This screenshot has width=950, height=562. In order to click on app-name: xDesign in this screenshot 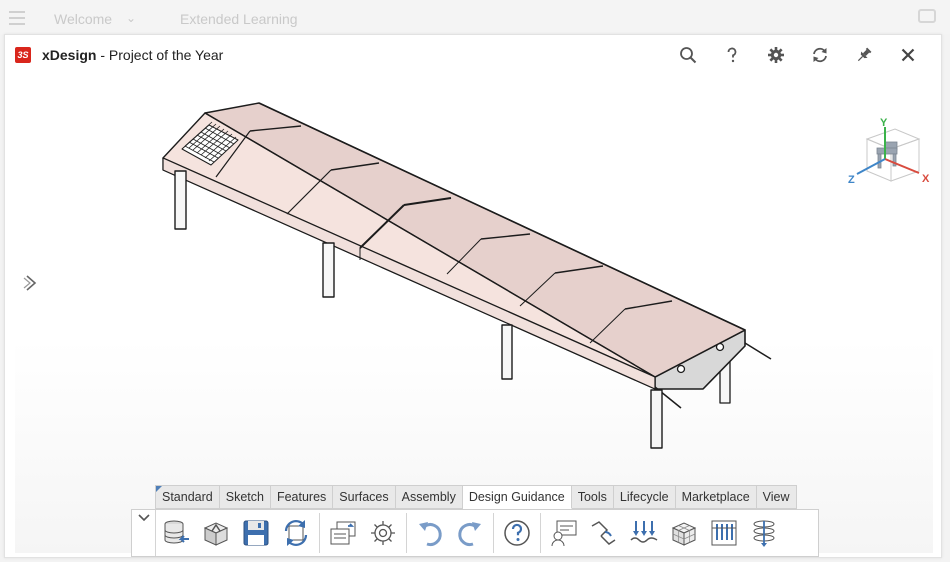, I will do `click(69, 55)`.